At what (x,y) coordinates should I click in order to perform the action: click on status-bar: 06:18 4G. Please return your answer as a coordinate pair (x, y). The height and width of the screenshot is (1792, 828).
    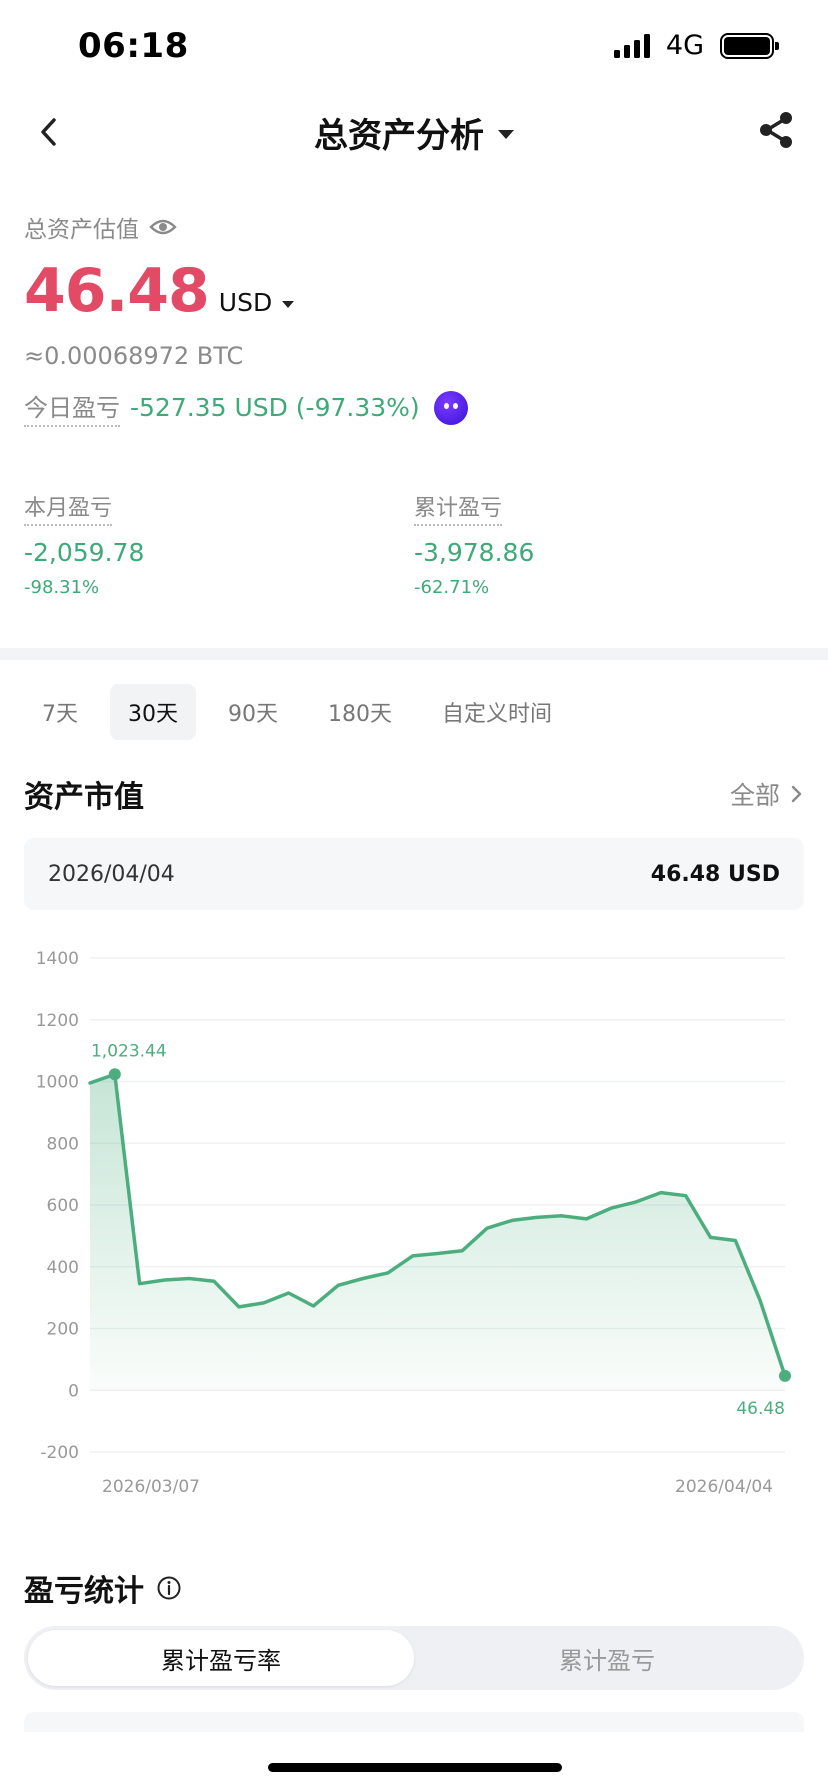
    Looking at the image, I should click on (414, 47).